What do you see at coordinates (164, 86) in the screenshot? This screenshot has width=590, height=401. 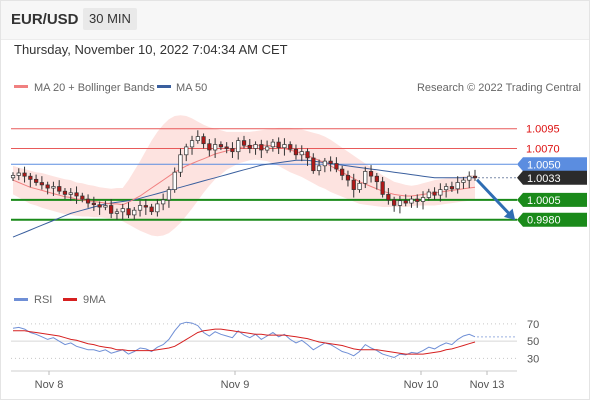 I see `ma50-legend-swatch` at bounding box center [164, 86].